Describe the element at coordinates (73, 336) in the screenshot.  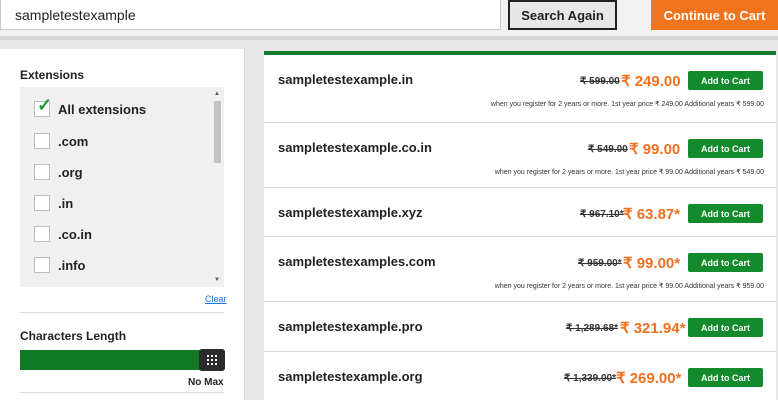
I see `characters-length-title: Characters Length` at that location.